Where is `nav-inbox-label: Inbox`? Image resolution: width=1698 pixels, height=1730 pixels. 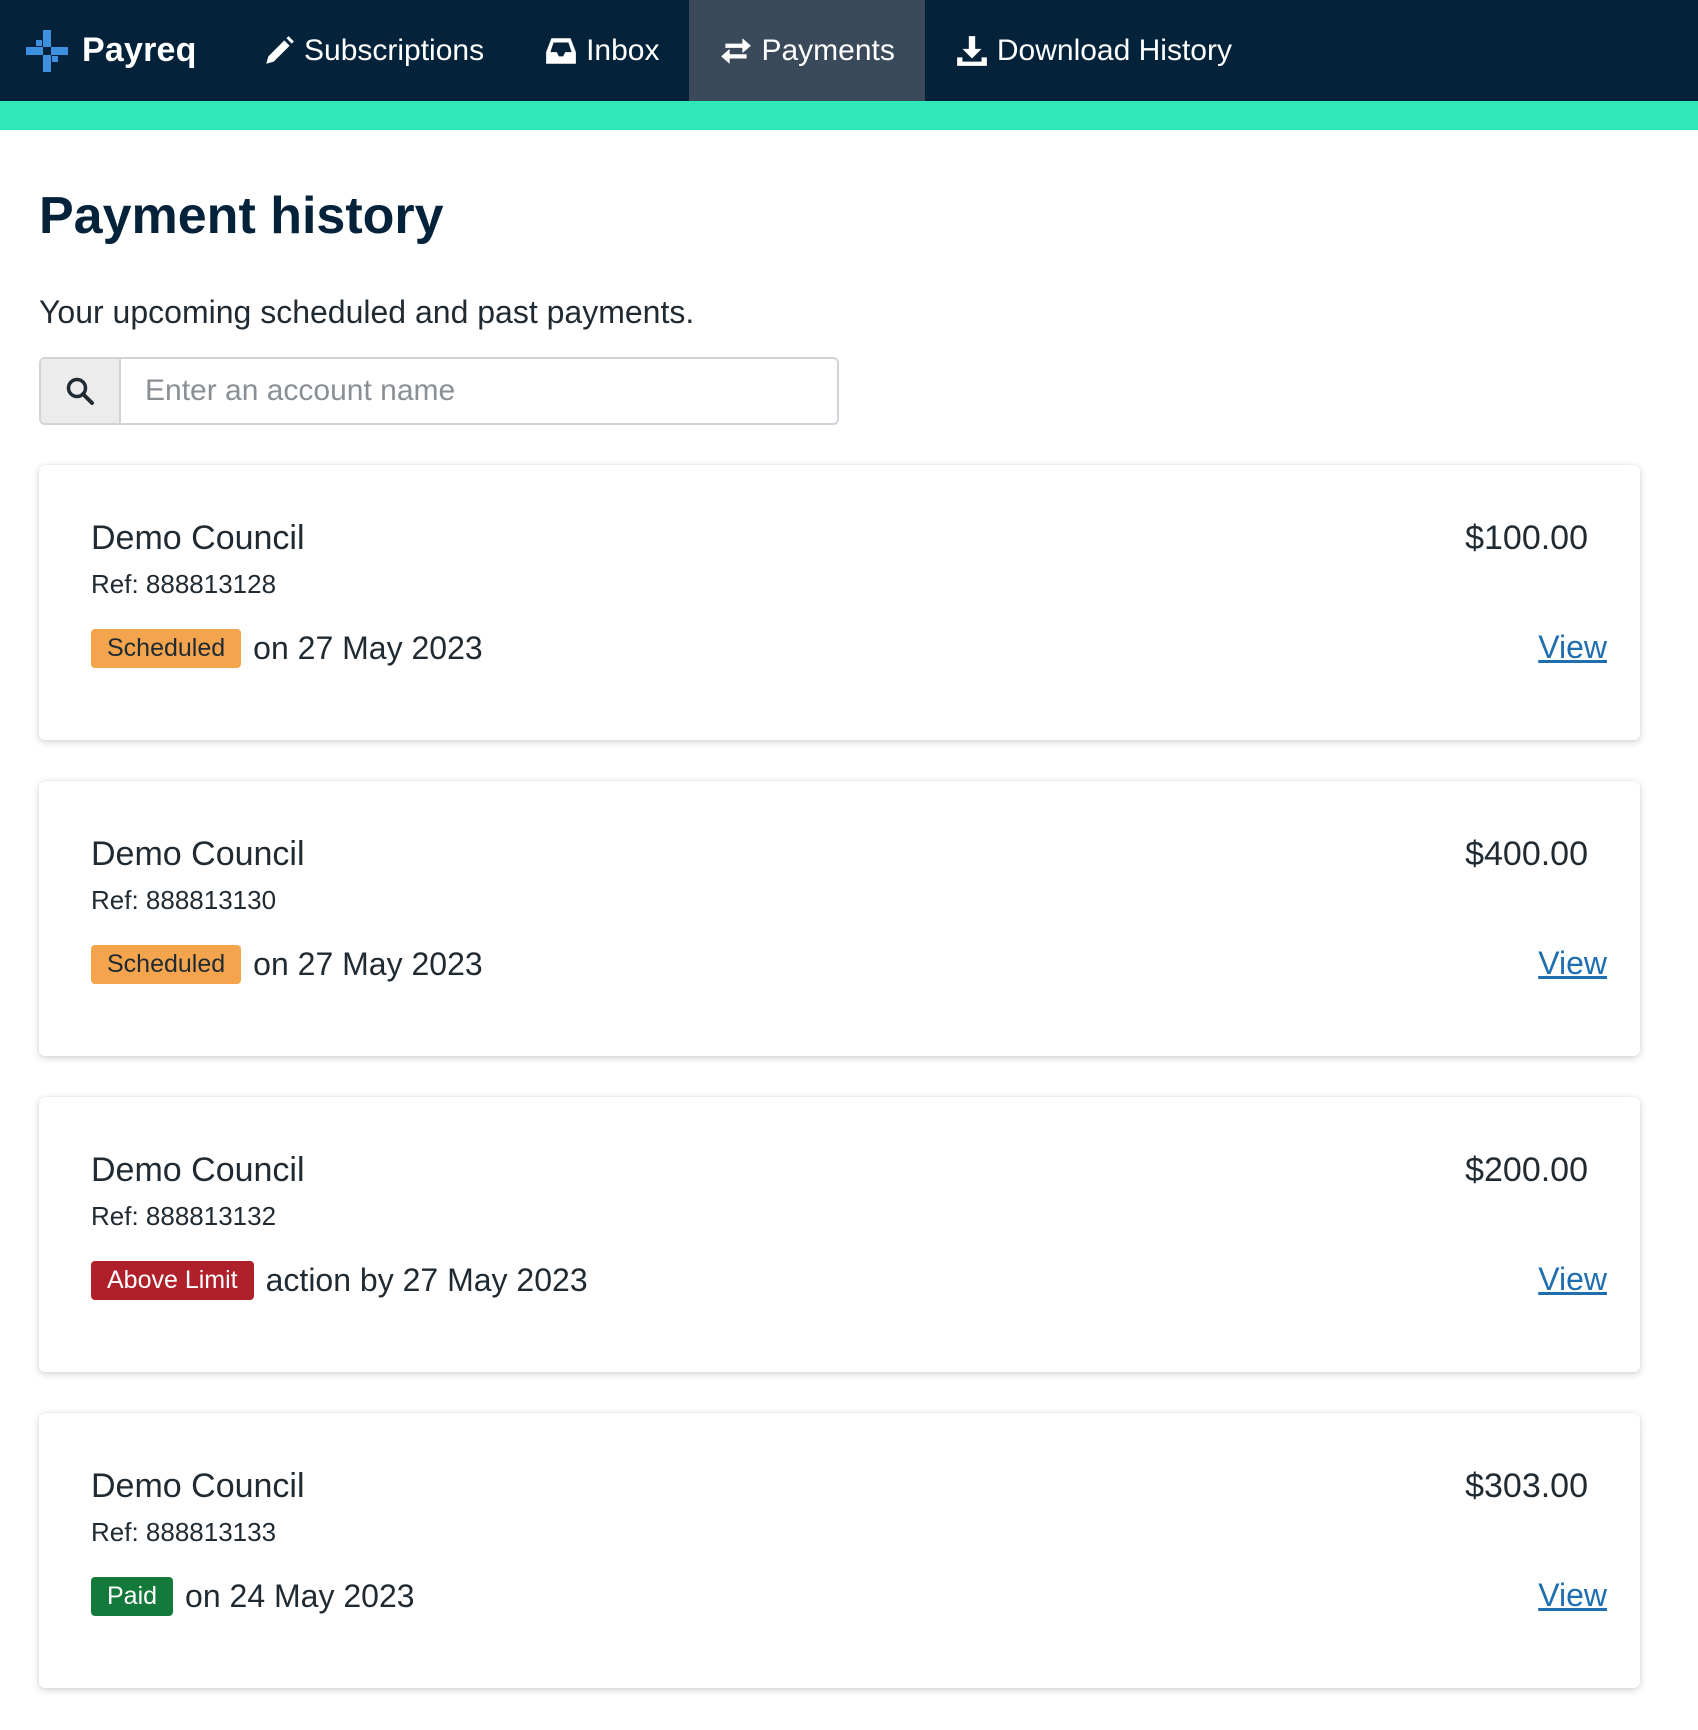
nav-inbox-label: Inbox is located at coordinates (623, 50).